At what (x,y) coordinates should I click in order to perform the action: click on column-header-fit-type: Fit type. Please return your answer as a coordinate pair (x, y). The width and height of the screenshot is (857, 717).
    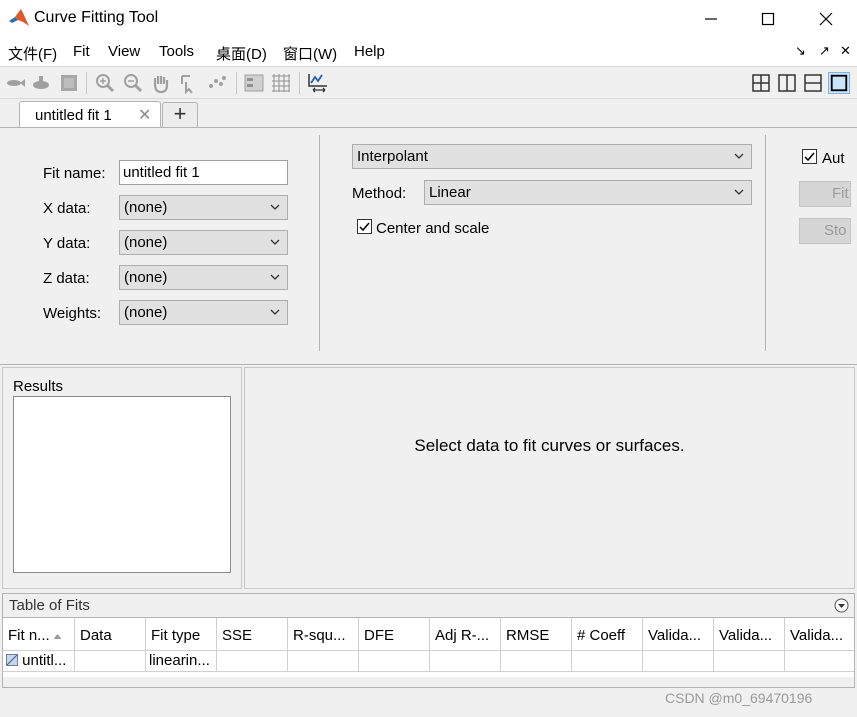
    Looking at the image, I should click on (181, 634).